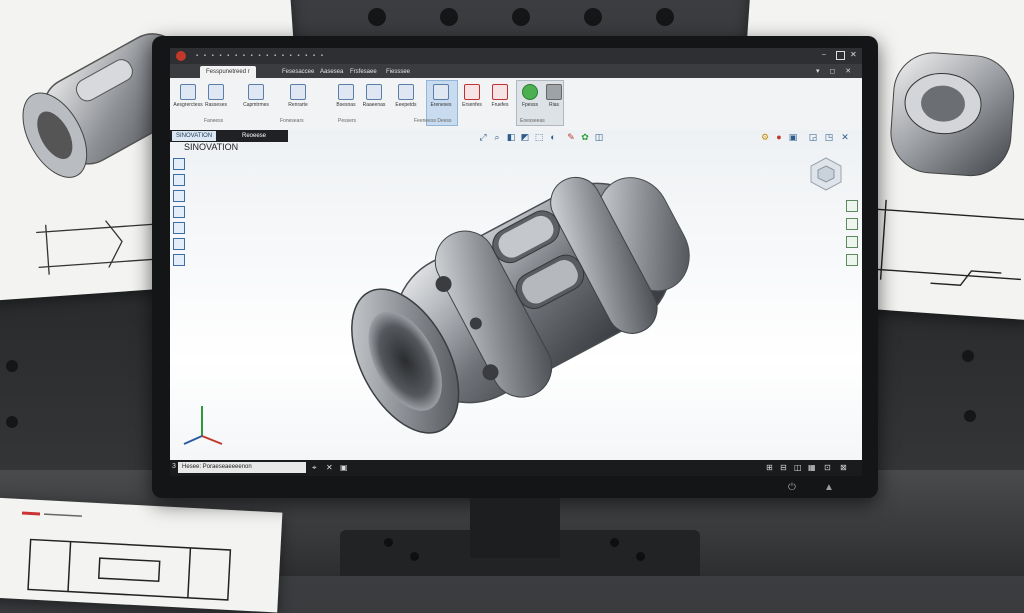  What do you see at coordinates (331, 72) in the screenshot?
I see `tab-assembly: Aasesea` at bounding box center [331, 72].